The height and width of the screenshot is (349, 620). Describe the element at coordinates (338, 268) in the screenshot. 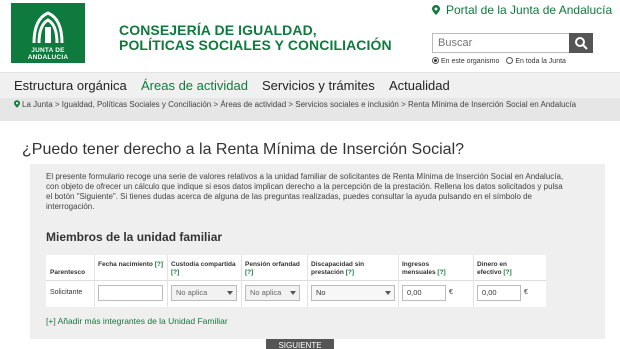

I see `header-discapacidad-label: Discapacidad sin prestación` at that location.